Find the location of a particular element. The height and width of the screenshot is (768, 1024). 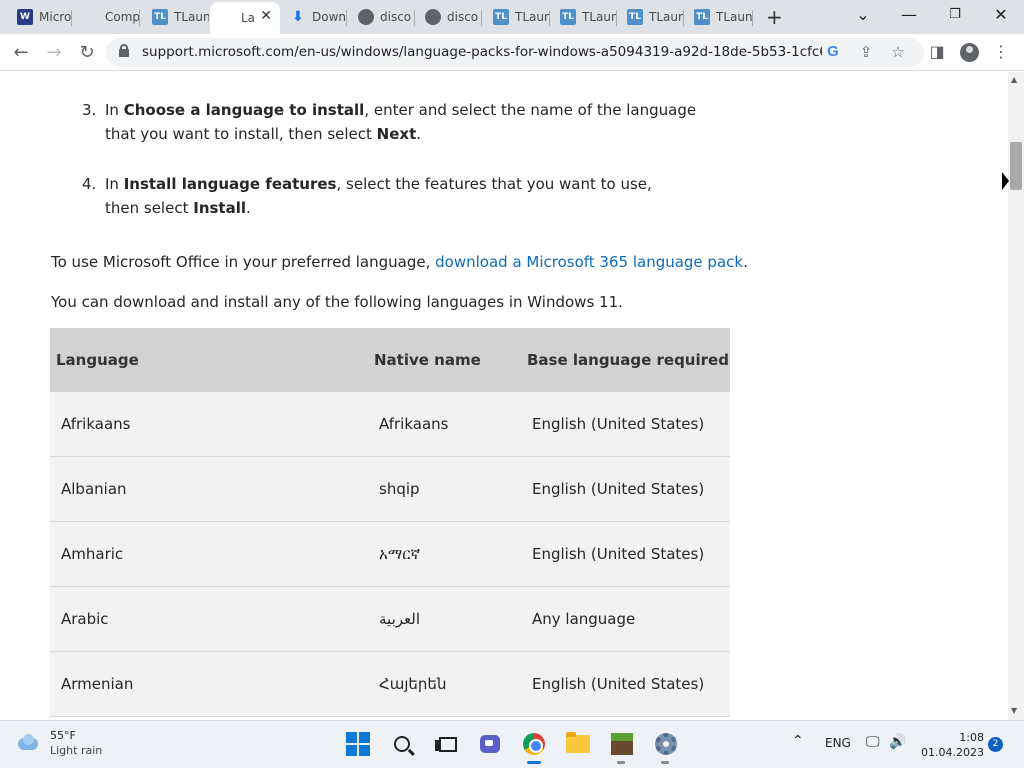

tab-8: TL TLaun is located at coordinates (517, 17).